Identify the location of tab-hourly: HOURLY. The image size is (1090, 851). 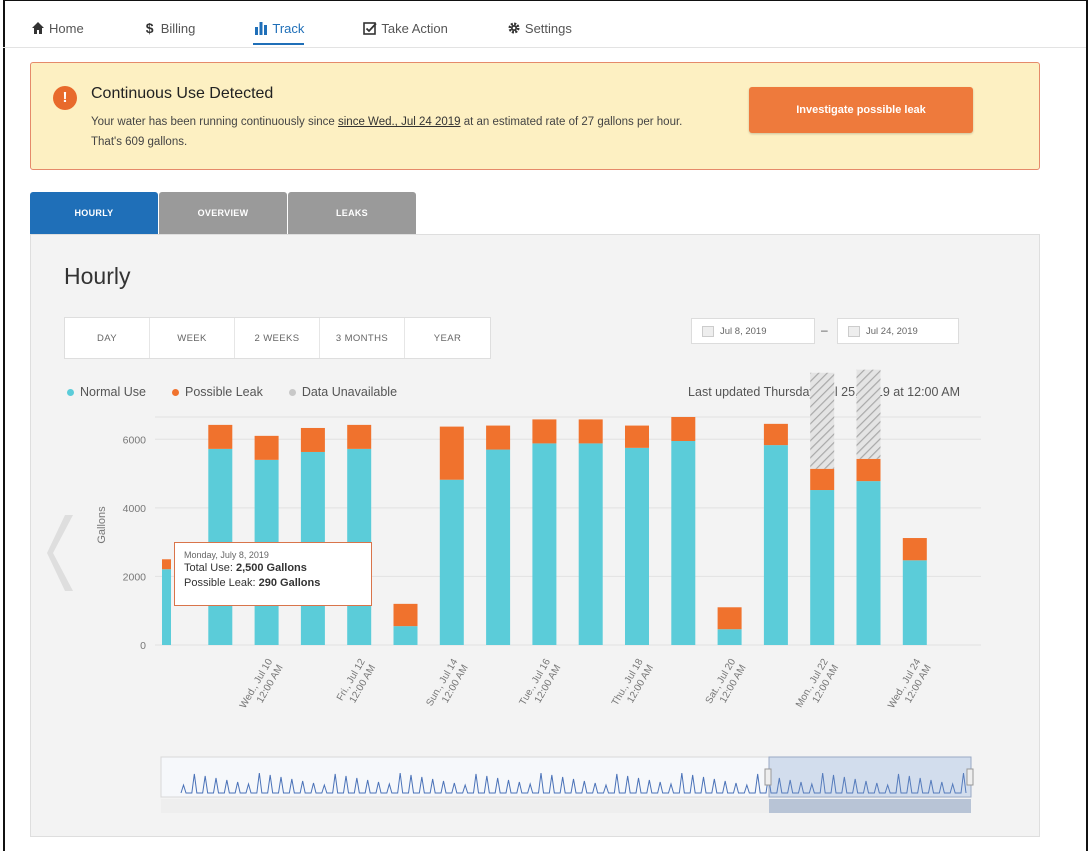
(94, 213).